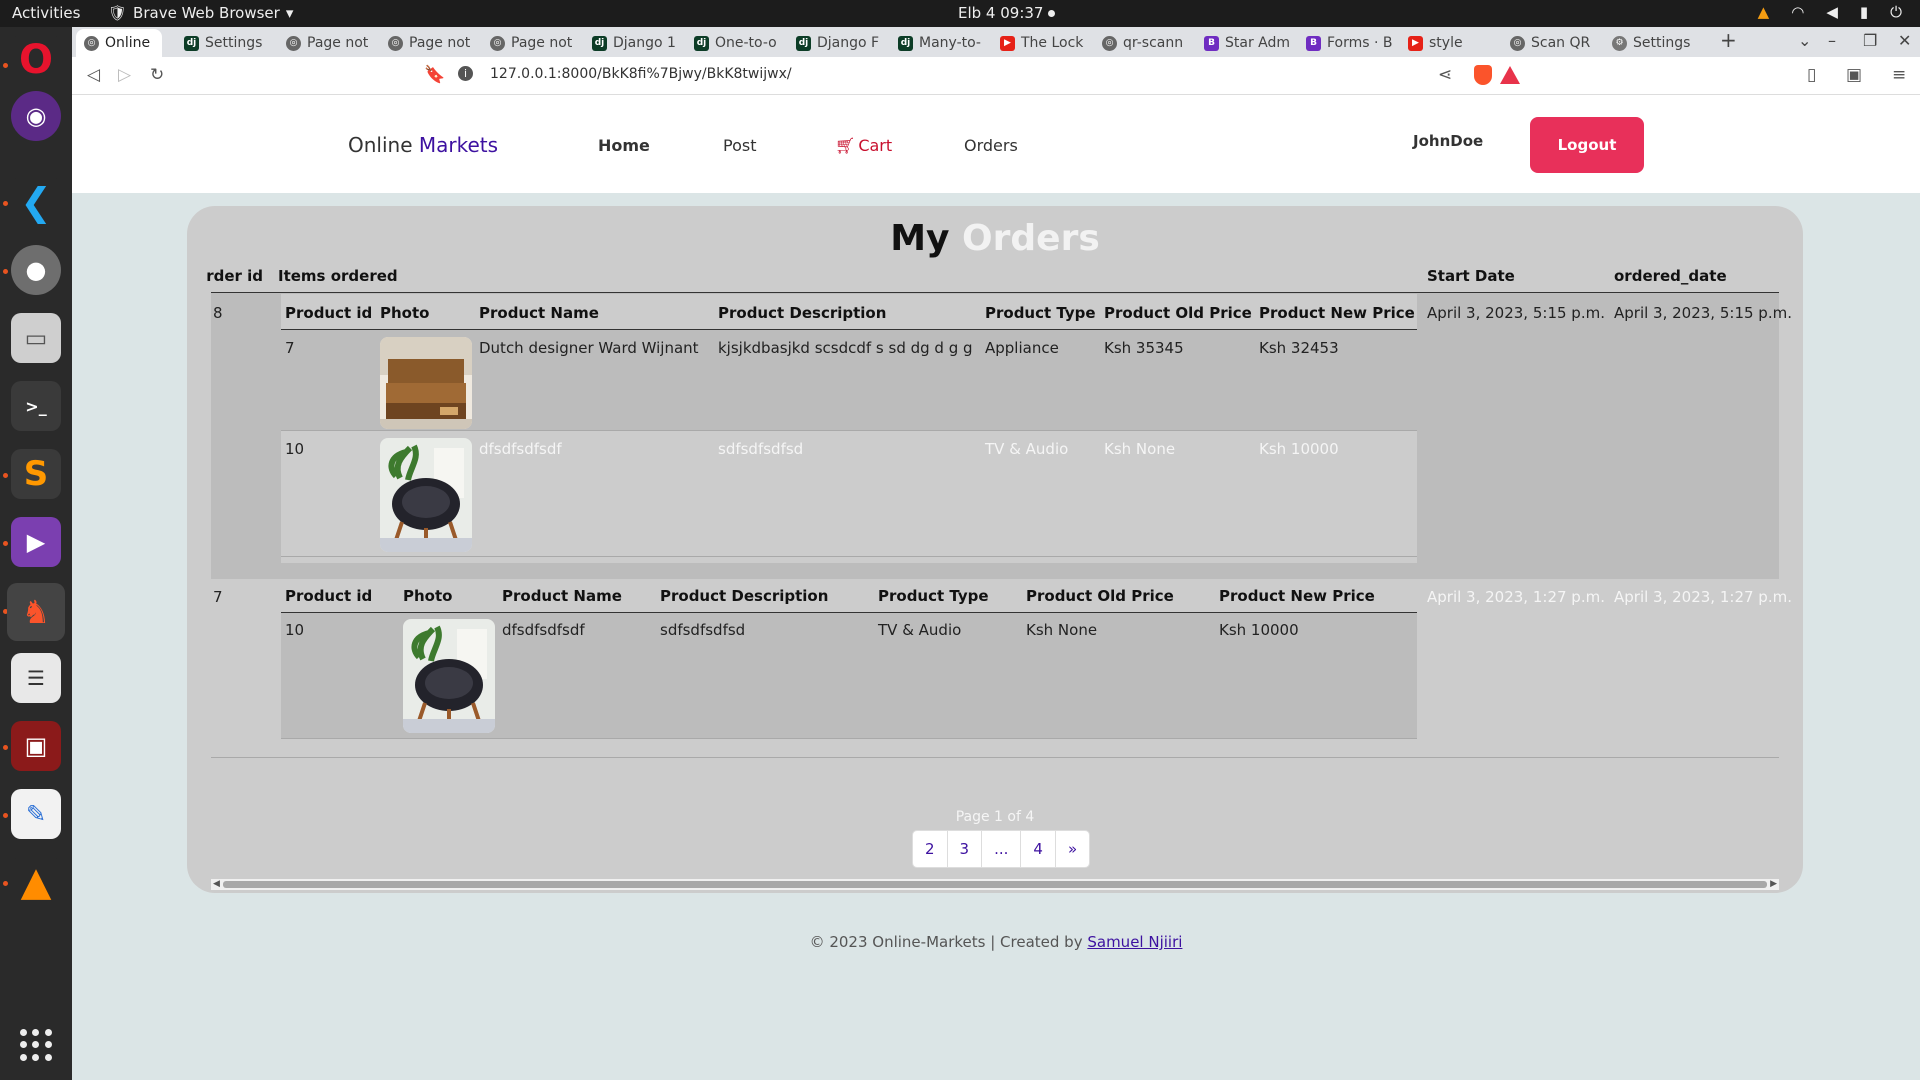 The image size is (1920, 1080). What do you see at coordinates (1134, 942) in the screenshot?
I see `footer-author-link: Samuel Njiiri` at bounding box center [1134, 942].